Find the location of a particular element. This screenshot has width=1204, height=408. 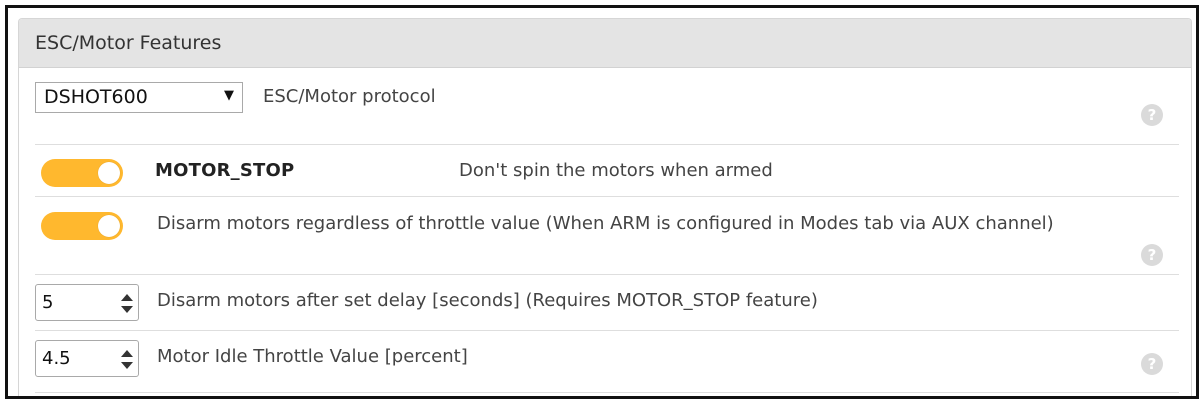

chevron-down-icon: ▼ is located at coordinates (229, 95).